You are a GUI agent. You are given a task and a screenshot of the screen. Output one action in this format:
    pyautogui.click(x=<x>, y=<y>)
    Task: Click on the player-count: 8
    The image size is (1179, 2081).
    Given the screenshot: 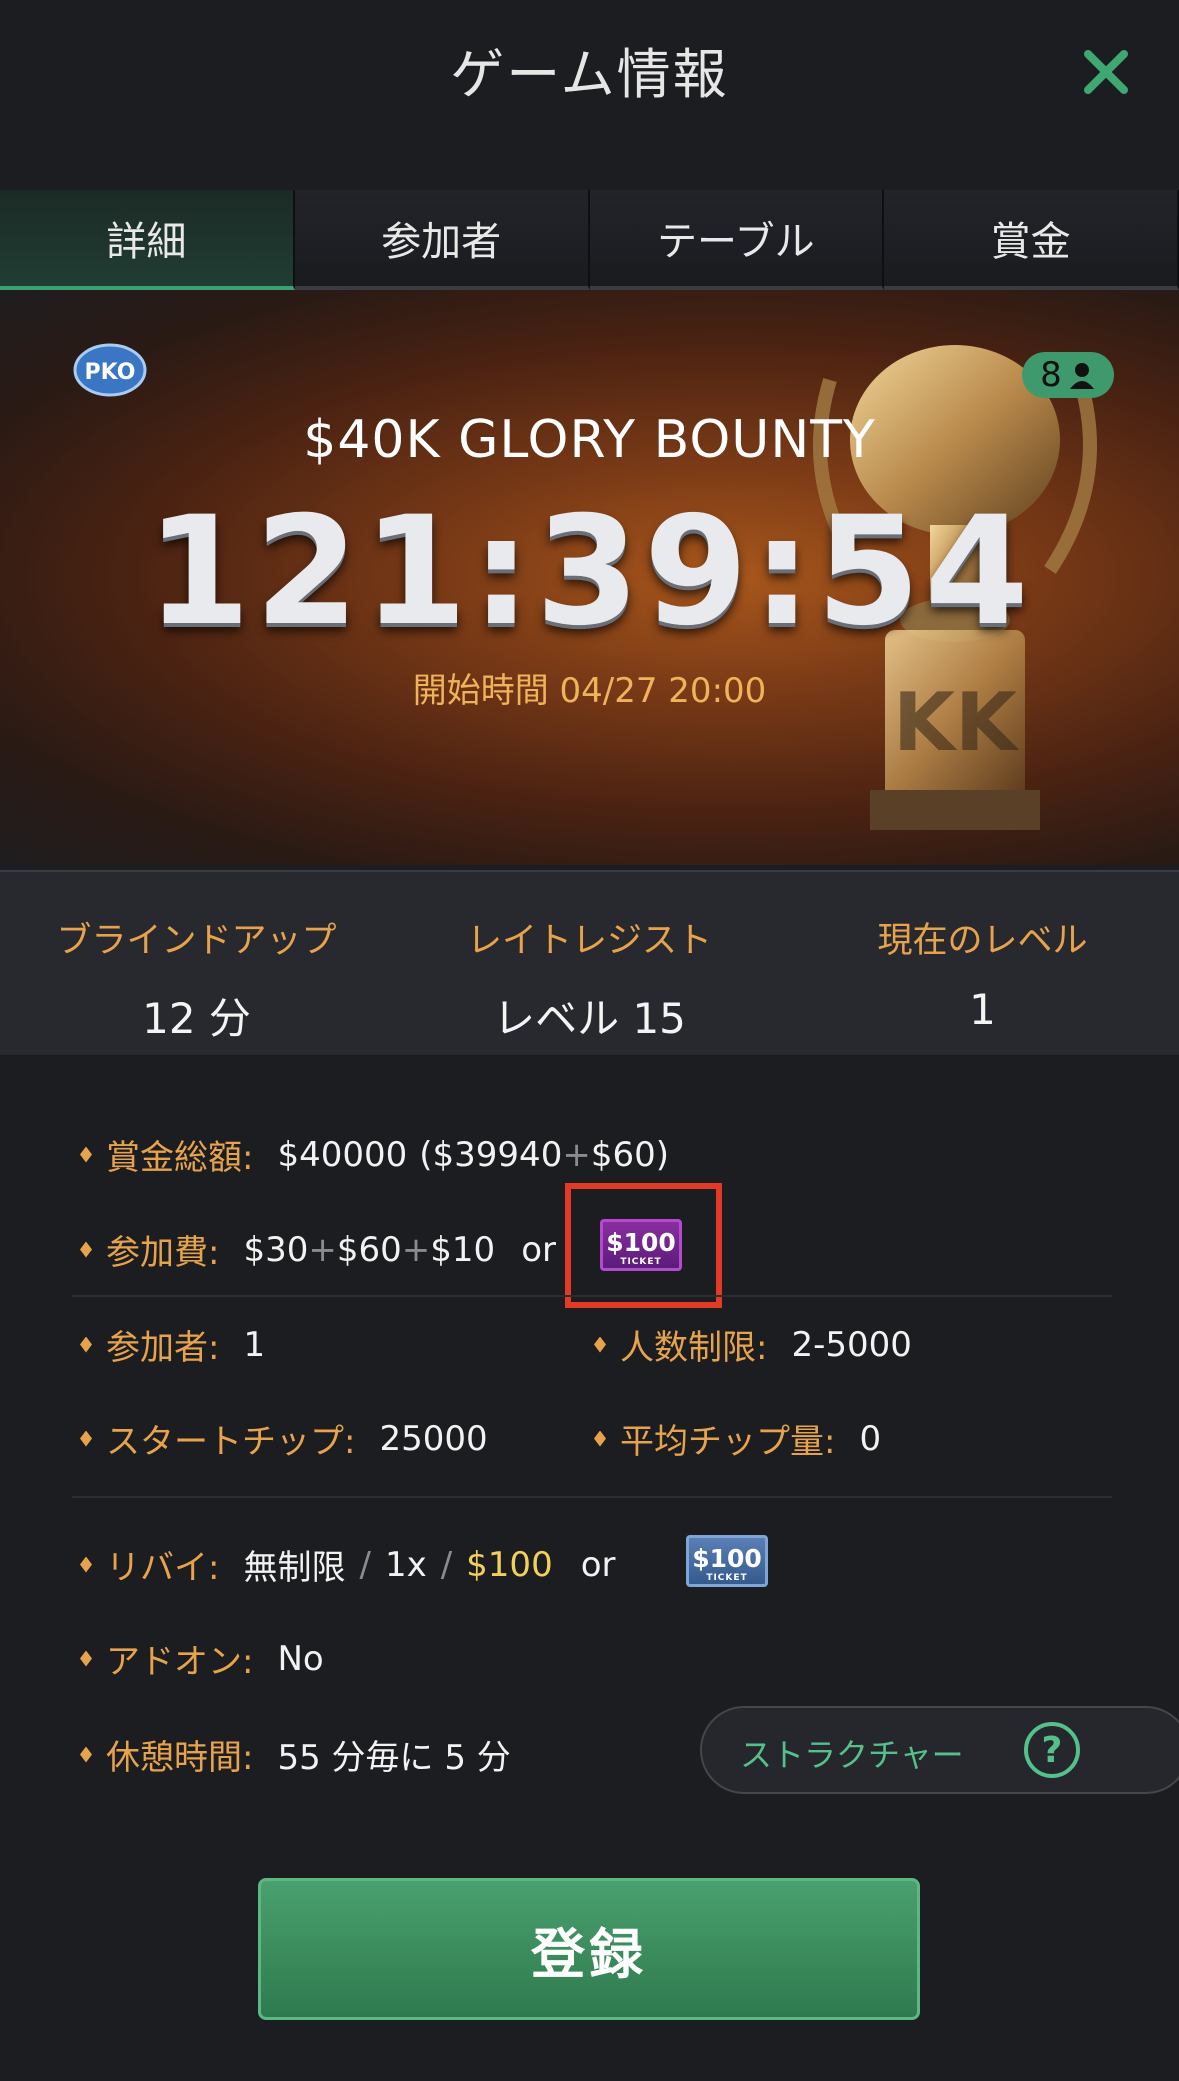 What is the action you would take?
    pyautogui.click(x=1051, y=375)
    